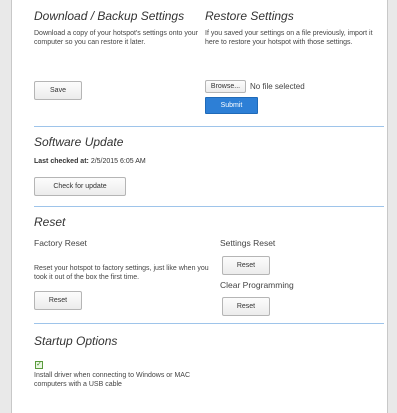  Describe the element at coordinates (231, 105) in the screenshot. I see `submit-button: Submit` at that location.